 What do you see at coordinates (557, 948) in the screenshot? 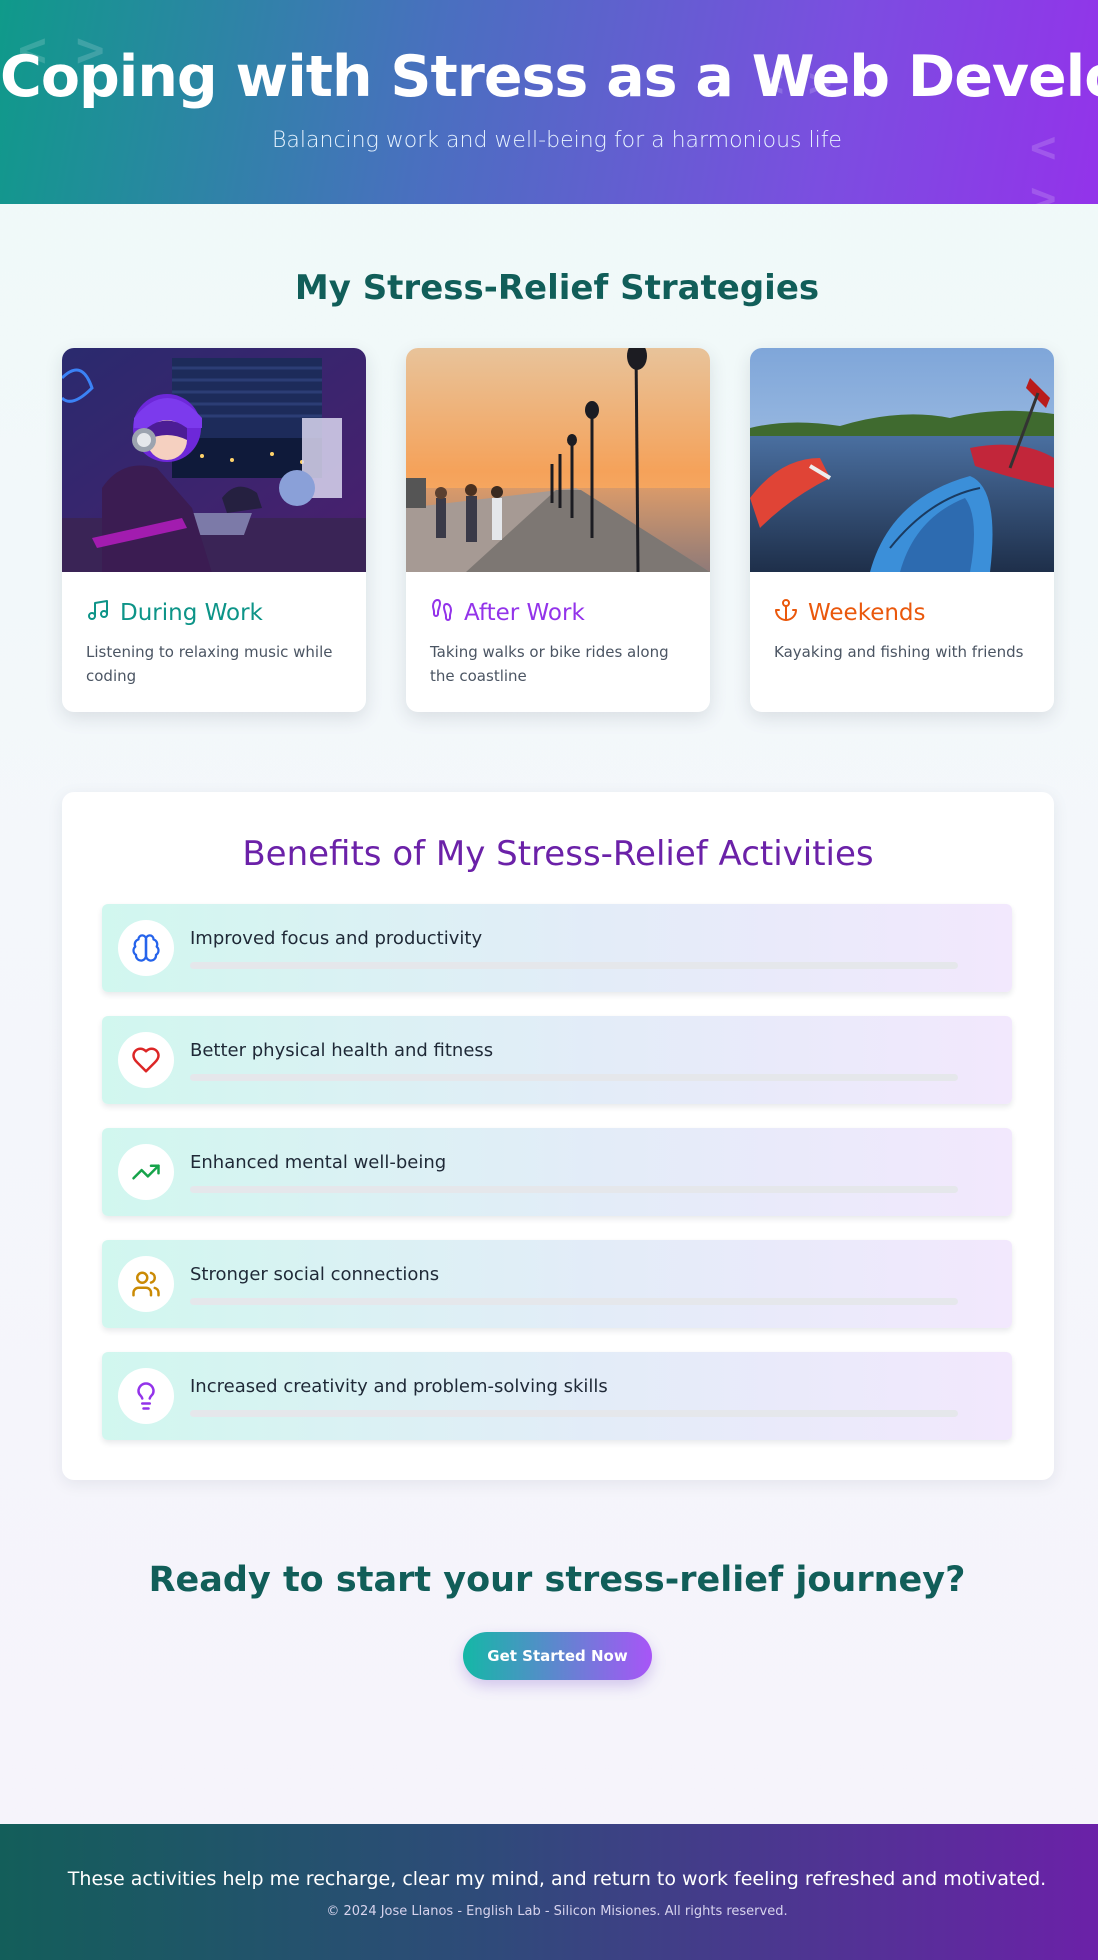
I see `benefit-item: Improved focus and productivity` at bounding box center [557, 948].